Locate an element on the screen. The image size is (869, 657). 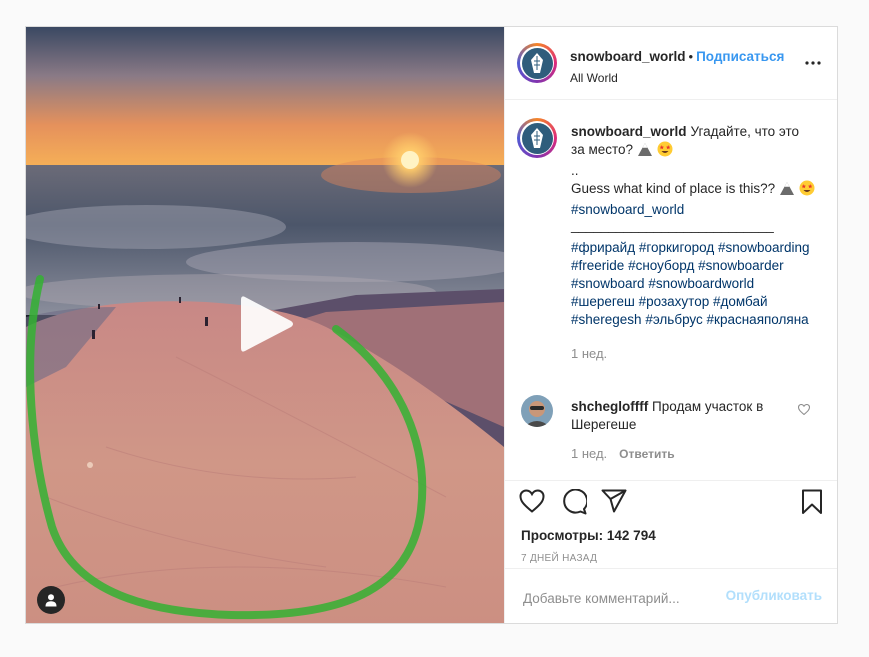
hashtag-link: #snowboarder is located at coordinates (741, 265).